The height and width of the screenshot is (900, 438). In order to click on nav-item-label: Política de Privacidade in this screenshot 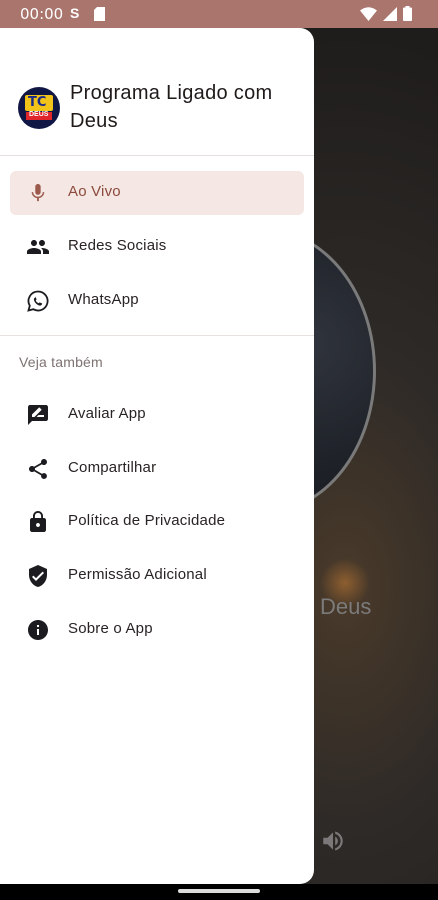, I will do `click(147, 520)`.